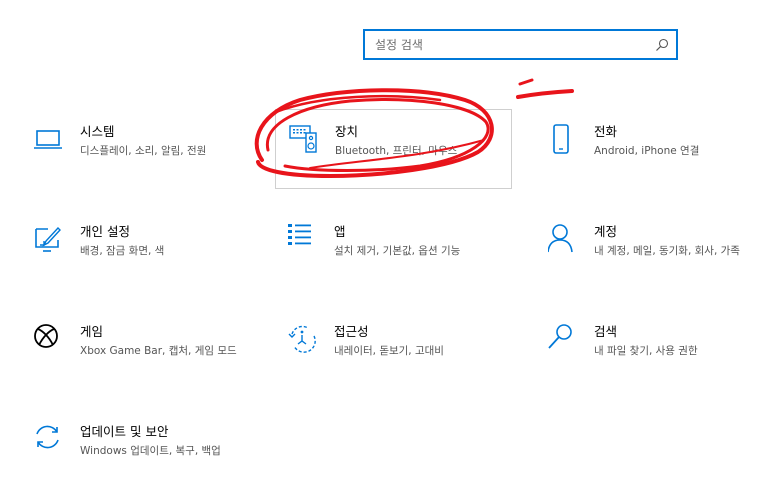 The image size is (773, 490). What do you see at coordinates (122, 251) in the screenshot?
I see `tile-description: 배경, 잠금 화면, 색` at bounding box center [122, 251].